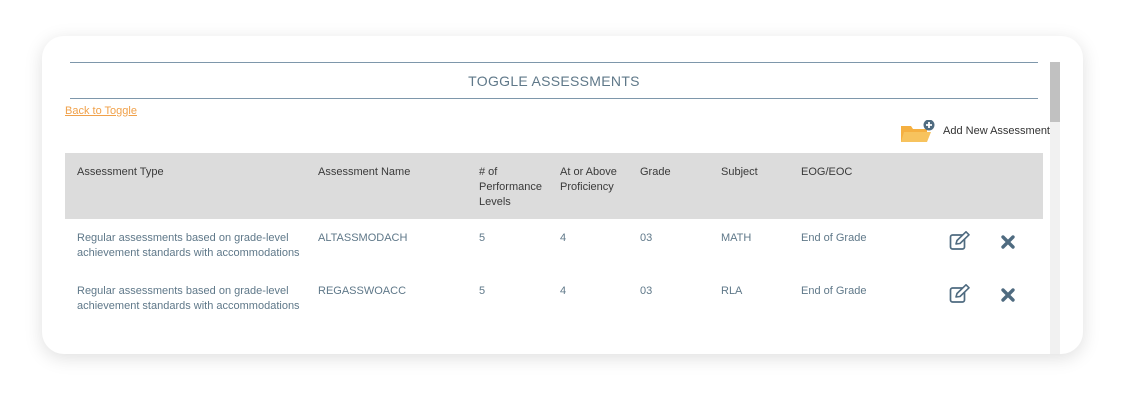 The image size is (1125, 402). I want to click on vertical-scrollbar, so click(1055, 208).